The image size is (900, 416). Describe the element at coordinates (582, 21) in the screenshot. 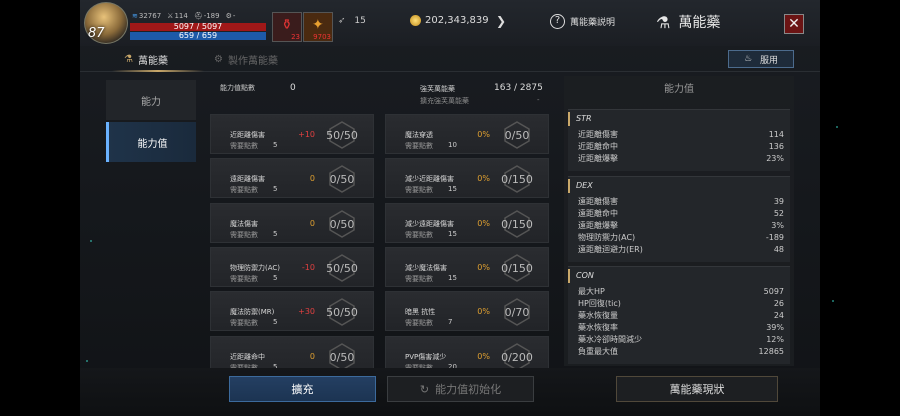

I see `help-button: ? 萬能藥説明` at that location.